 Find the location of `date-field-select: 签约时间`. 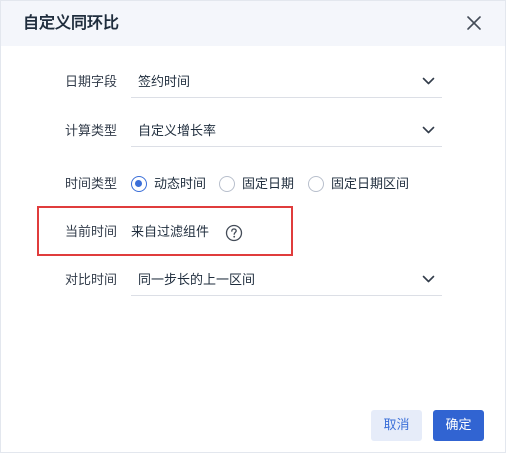

date-field-select: 签约时间 is located at coordinates (286, 83).